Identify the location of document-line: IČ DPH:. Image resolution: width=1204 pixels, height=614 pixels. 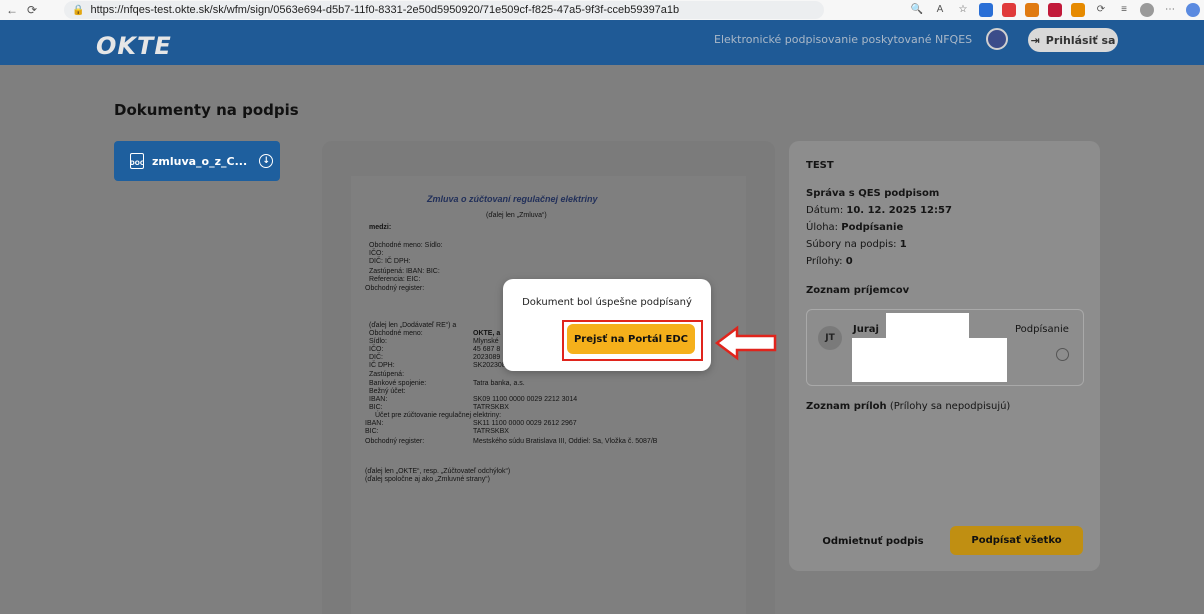
(382, 365).